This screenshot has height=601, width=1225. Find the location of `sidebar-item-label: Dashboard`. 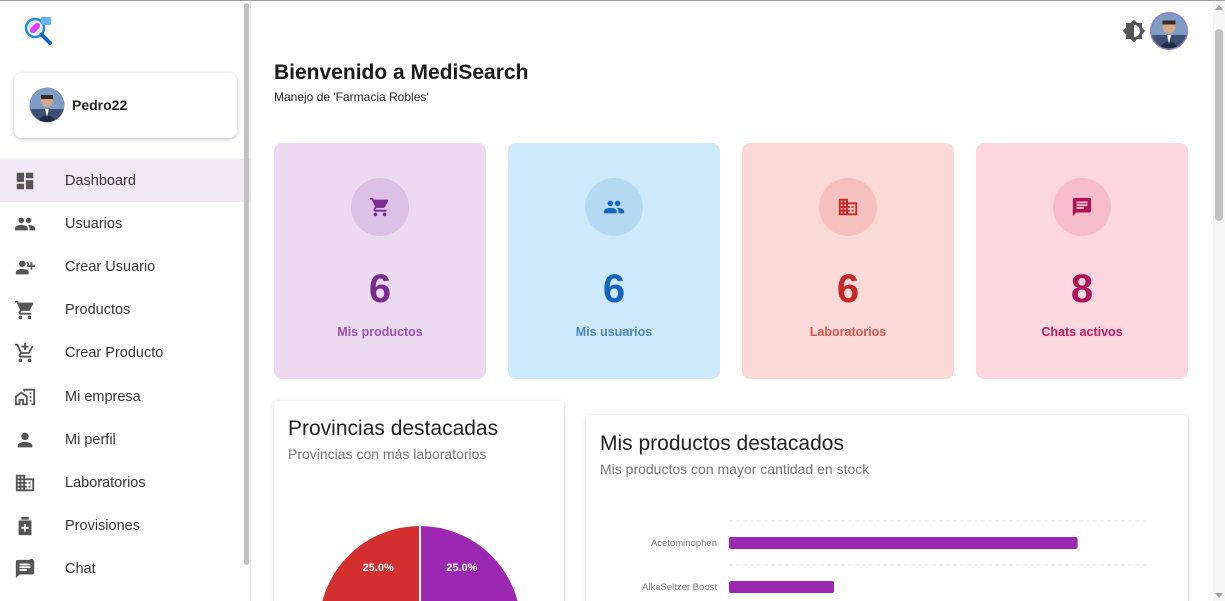

sidebar-item-label: Dashboard is located at coordinates (100, 180).